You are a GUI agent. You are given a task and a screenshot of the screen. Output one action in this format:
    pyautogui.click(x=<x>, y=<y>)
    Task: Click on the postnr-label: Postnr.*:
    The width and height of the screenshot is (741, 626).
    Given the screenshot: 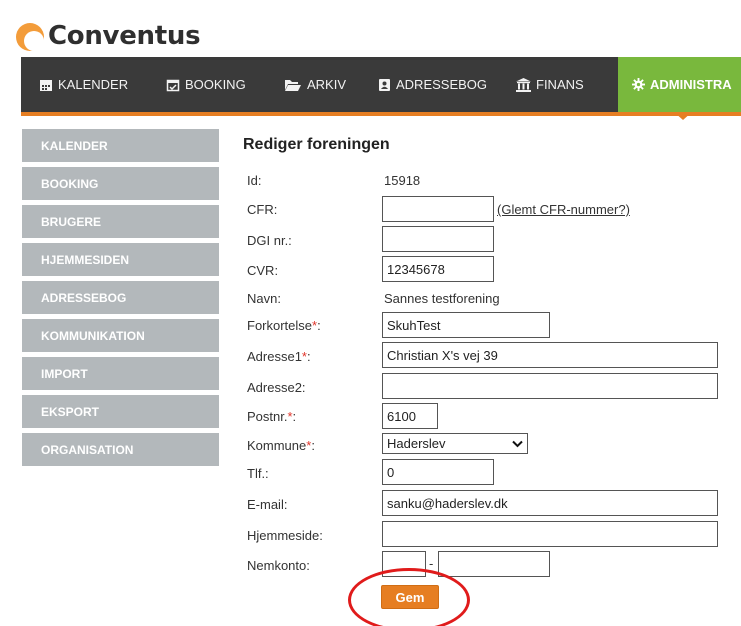 What is the action you would take?
    pyautogui.click(x=271, y=416)
    